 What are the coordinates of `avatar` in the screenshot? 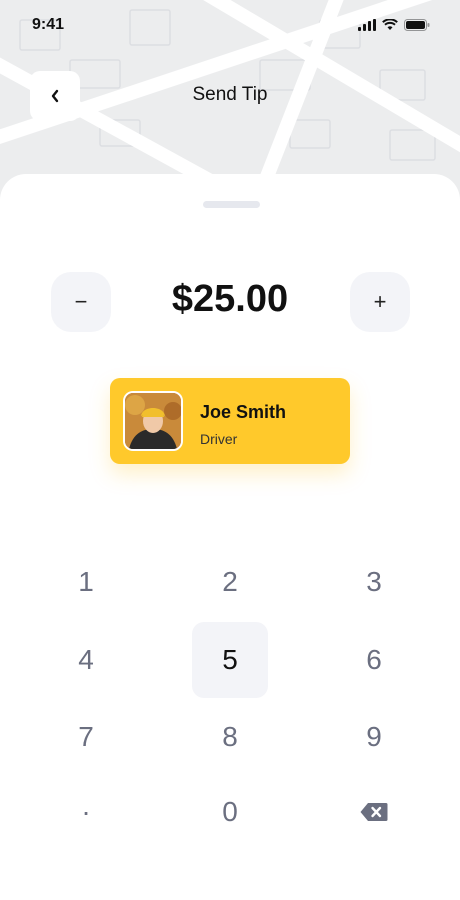 It's located at (153, 421).